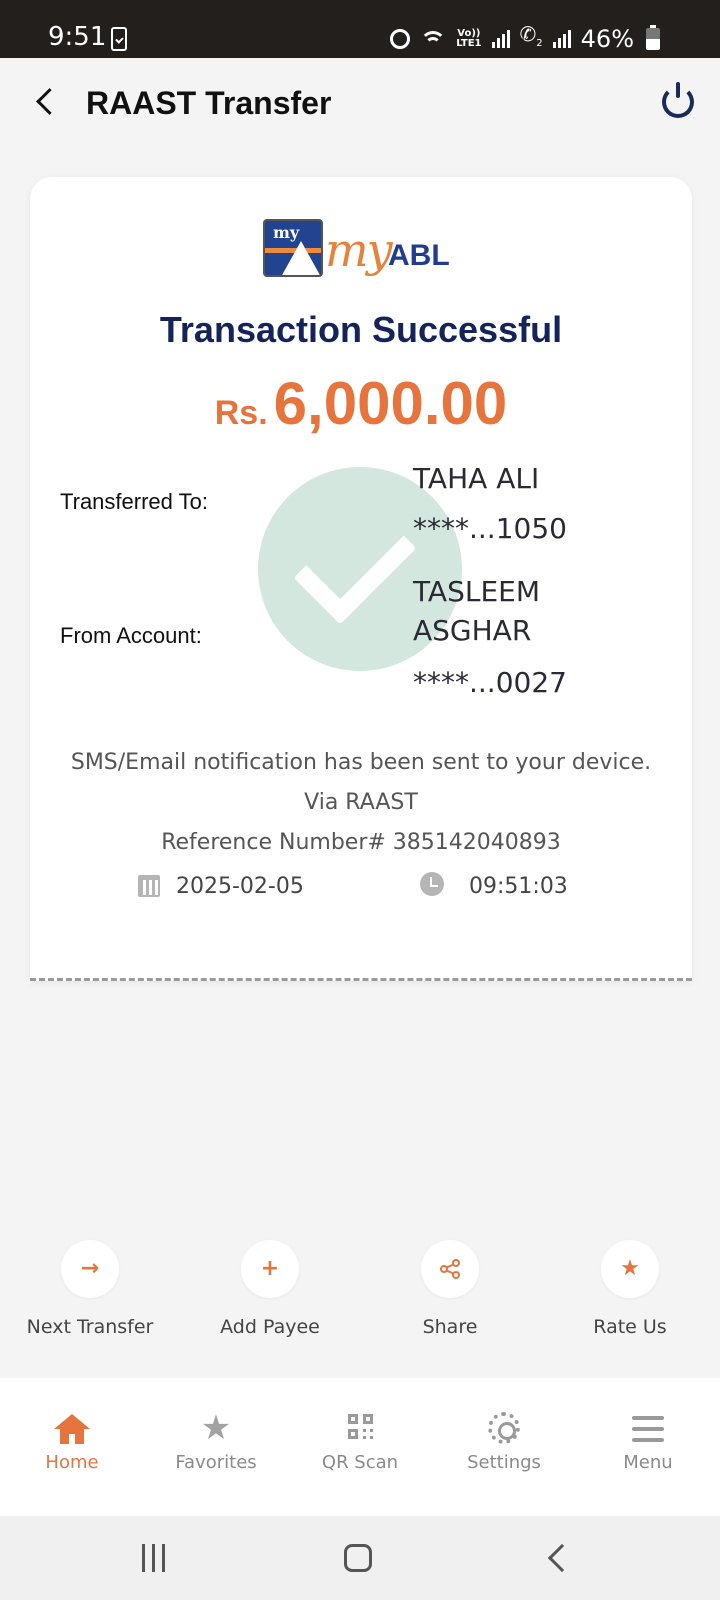 The height and width of the screenshot is (1600, 720). I want to click on amount-currency: Rs., so click(241, 413).